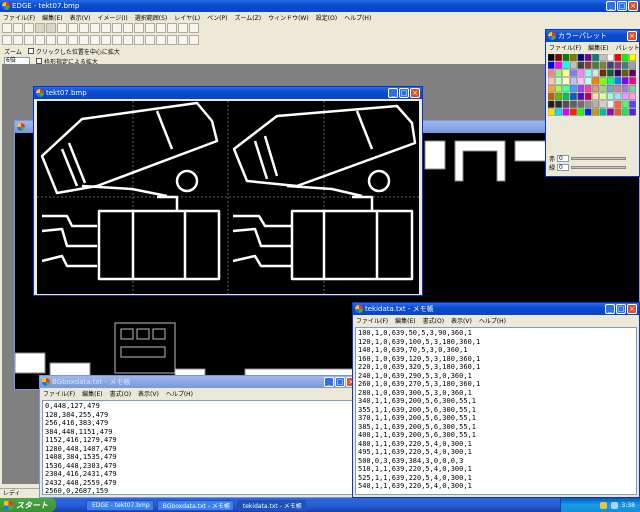 The height and width of the screenshot is (512, 640). What do you see at coordinates (62, 40) in the screenshot?
I see `eraser-icon` at bounding box center [62, 40].